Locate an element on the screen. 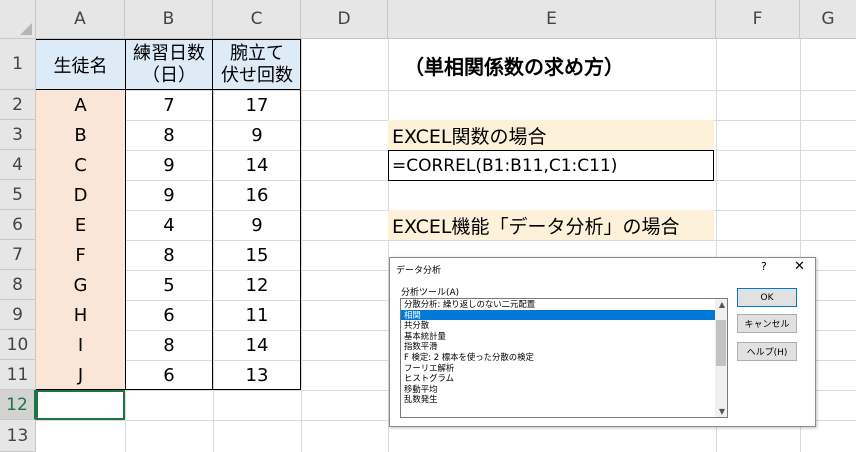 This screenshot has width=856, height=452. select-all-triangle-icon is located at coordinates (26, 29).